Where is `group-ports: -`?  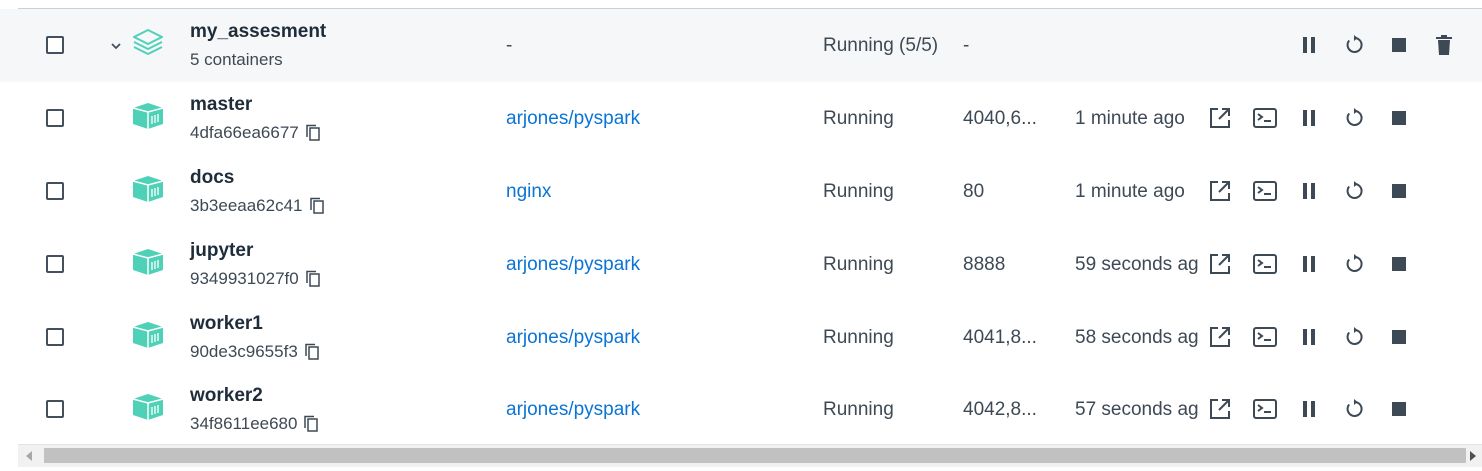
group-ports: - is located at coordinates (966, 45).